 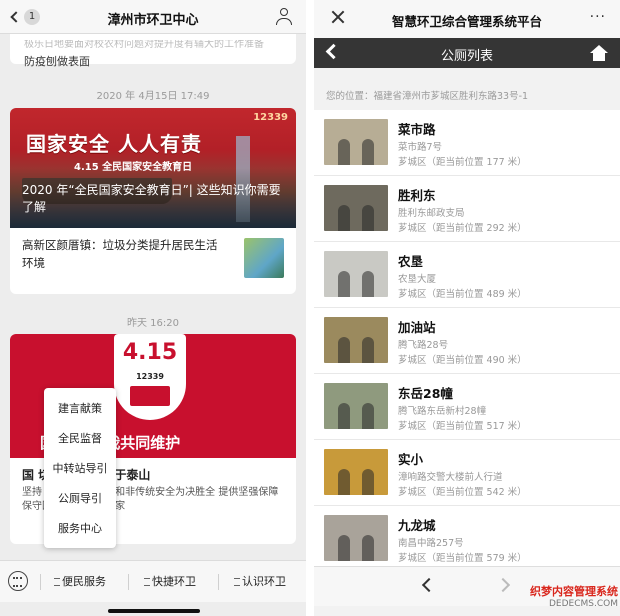 What do you see at coordinates (450, 477) in the screenshot?
I see `toilet-address: 漳响路交警大楼前人行道` at bounding box center [450, 477].